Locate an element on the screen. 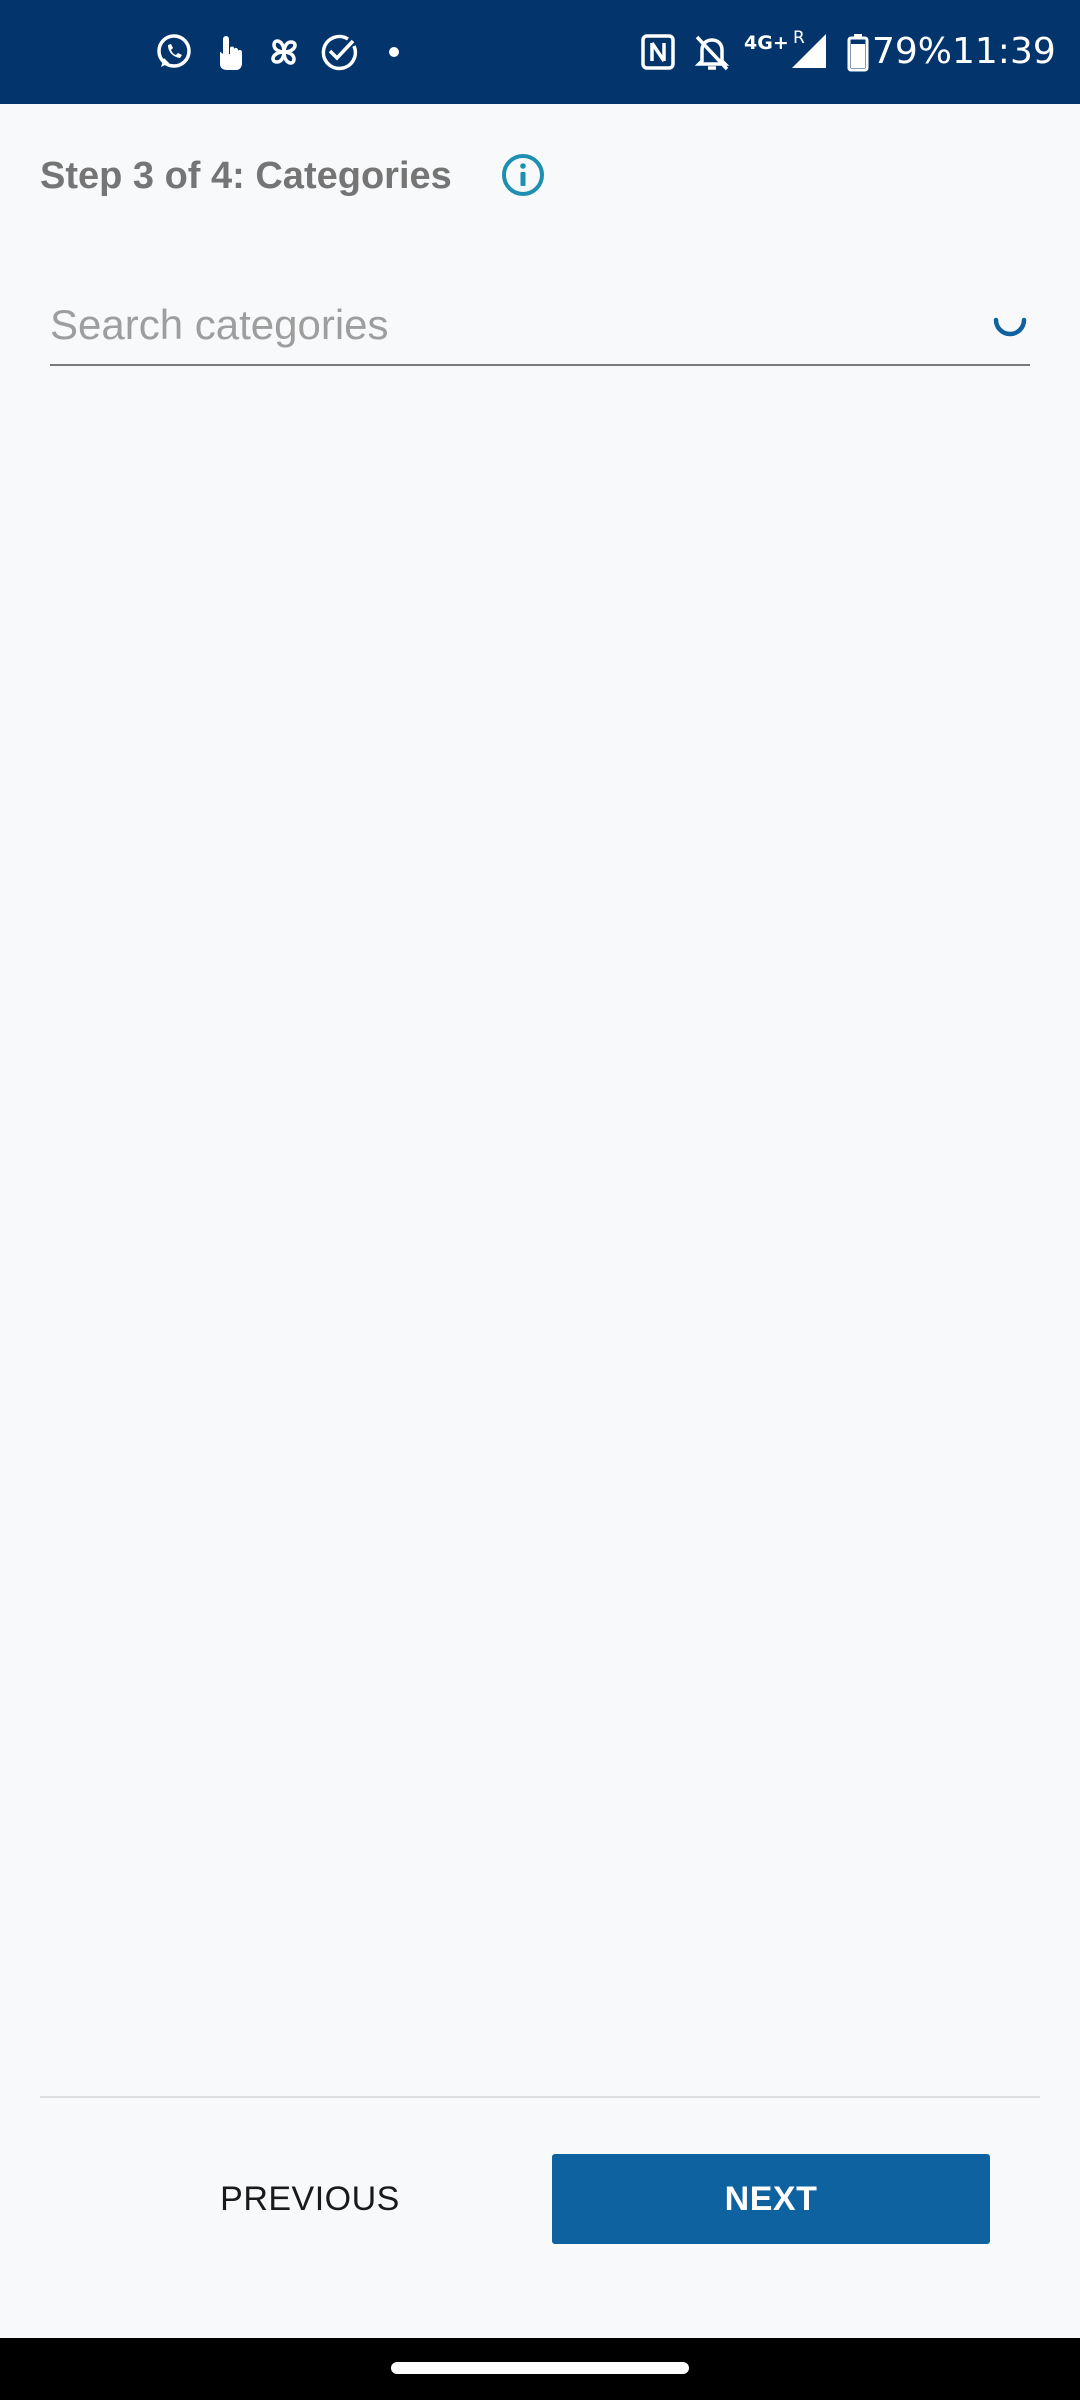 This screenshot has height=2400, width=1080. battery-icon is located at coordinates (858, 53).